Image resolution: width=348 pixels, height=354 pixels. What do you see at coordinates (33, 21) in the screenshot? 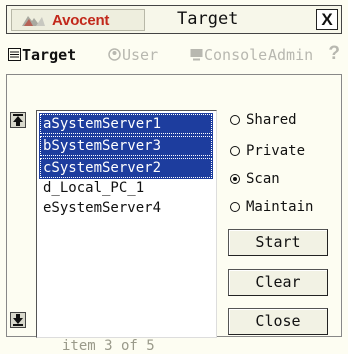
I see `avocent-mark-icon` at bounding box center [33, 21].